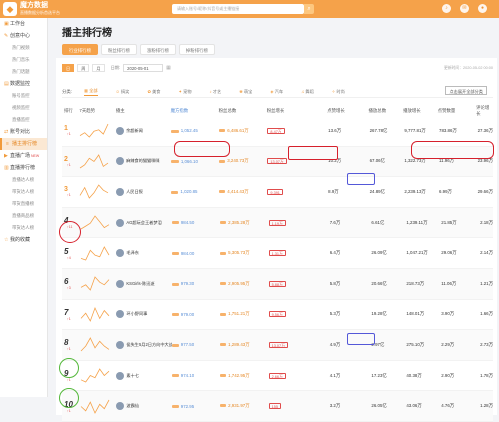  What do you see at coordinates (23, 36) in the screenshot?
I see `sidebar-item: ✎ 创意中心` at bounding box center [23, 36].